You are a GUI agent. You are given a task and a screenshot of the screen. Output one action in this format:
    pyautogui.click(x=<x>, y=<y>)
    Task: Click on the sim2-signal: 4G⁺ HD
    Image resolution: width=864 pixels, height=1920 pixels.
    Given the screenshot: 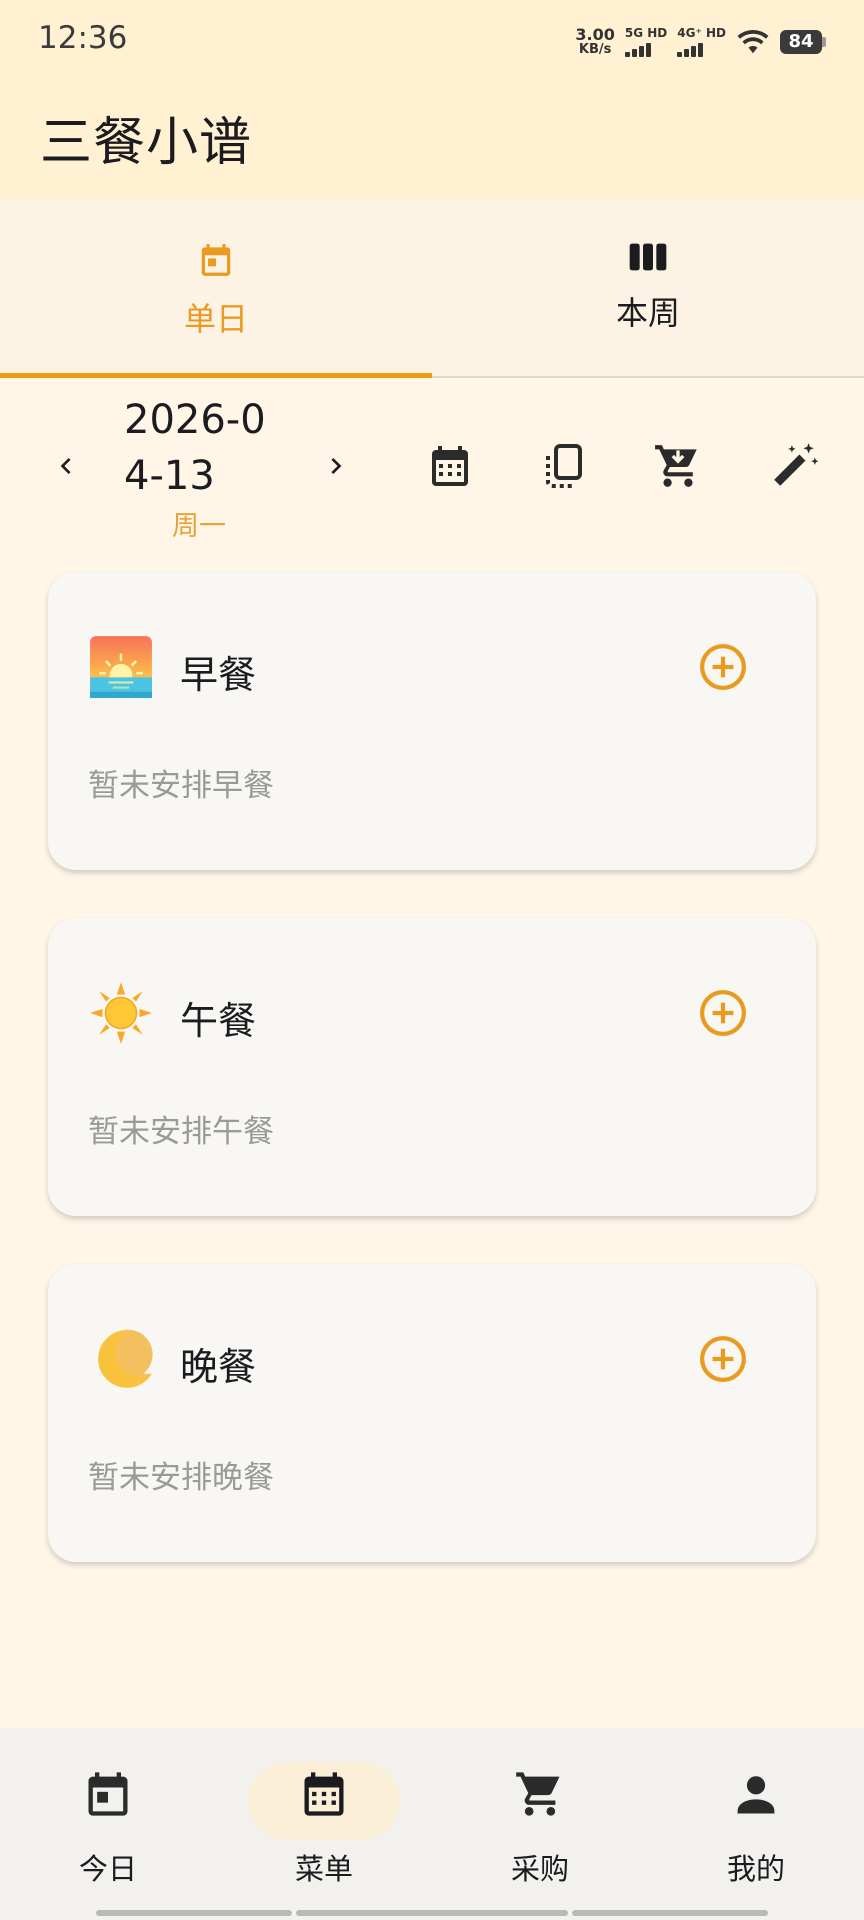 What is the action you would take?
    pyautogui.click(x=701, y=42)
    